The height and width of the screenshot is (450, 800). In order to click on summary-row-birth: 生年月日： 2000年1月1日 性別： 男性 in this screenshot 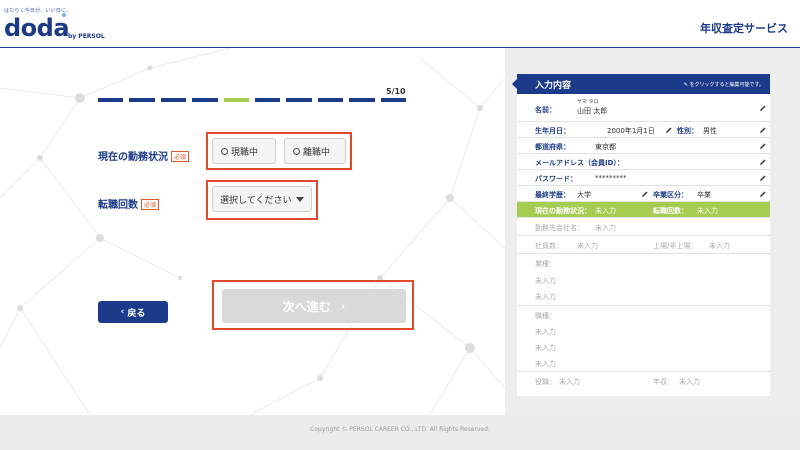, I will do `click(643, 130)`.